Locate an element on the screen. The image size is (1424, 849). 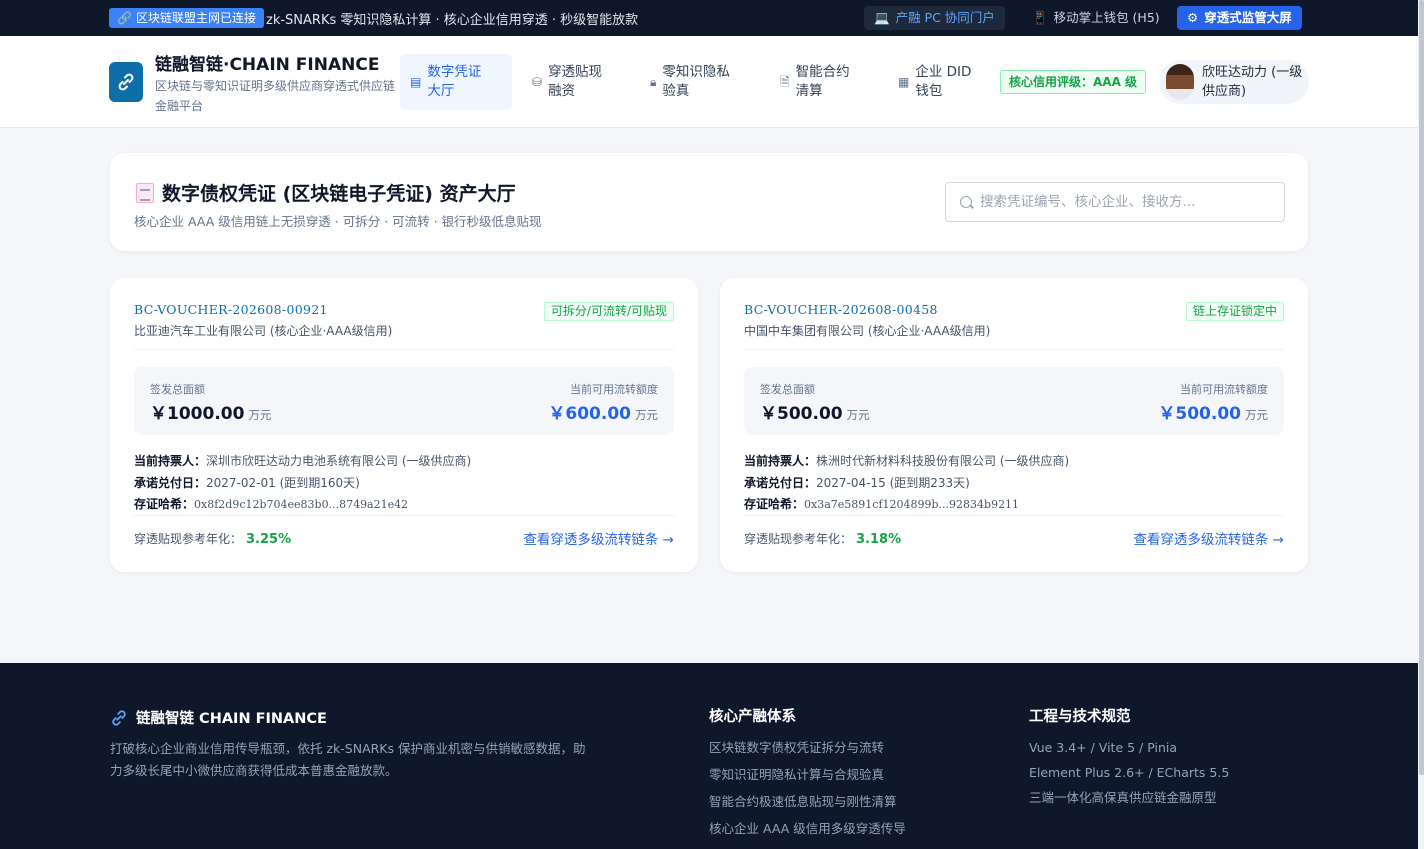
monitor-icon: 💻 is located at coordinates (882, 17).